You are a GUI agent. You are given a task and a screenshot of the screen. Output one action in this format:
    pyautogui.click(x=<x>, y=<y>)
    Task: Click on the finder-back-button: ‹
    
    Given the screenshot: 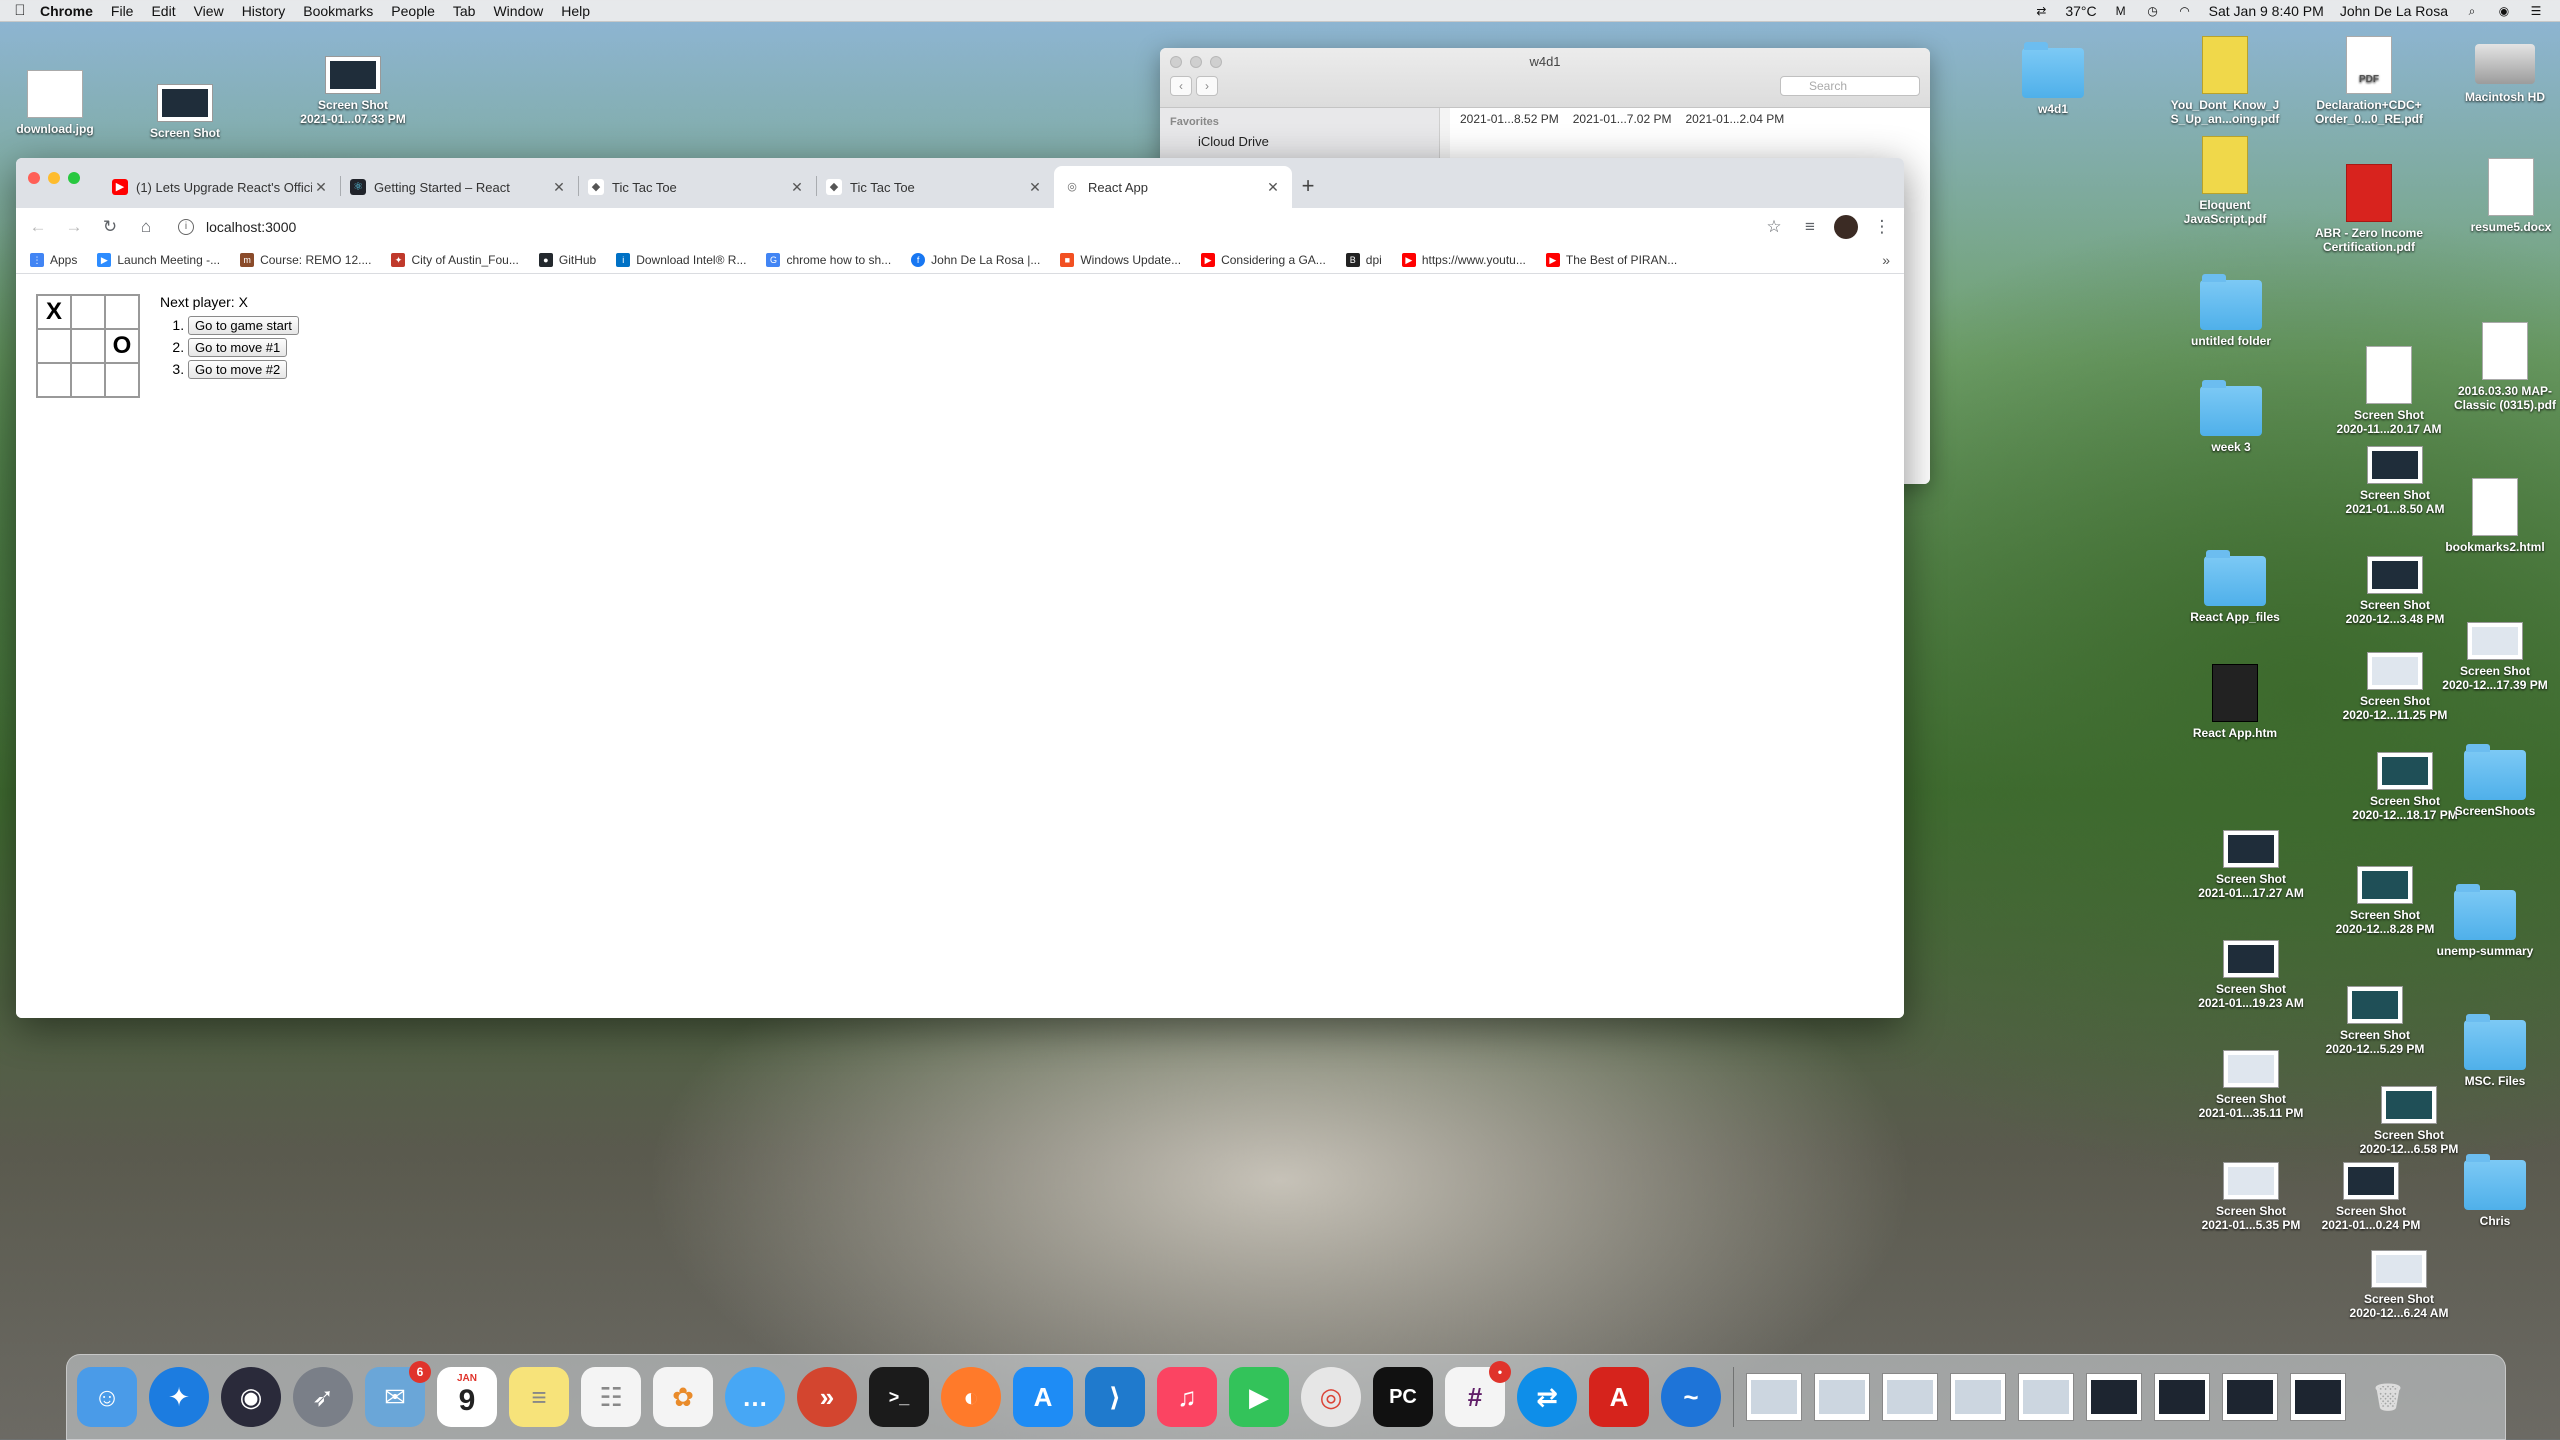 What is the action you would take?
    pyautogui.click(x=1181, y=86)
    